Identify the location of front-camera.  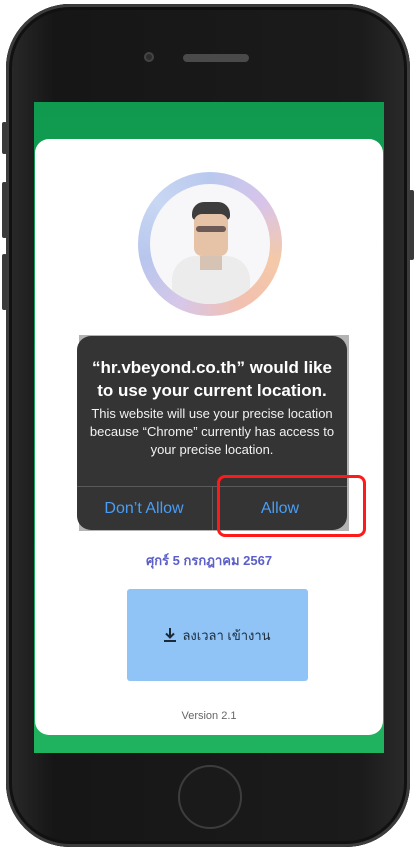
(149, 57).